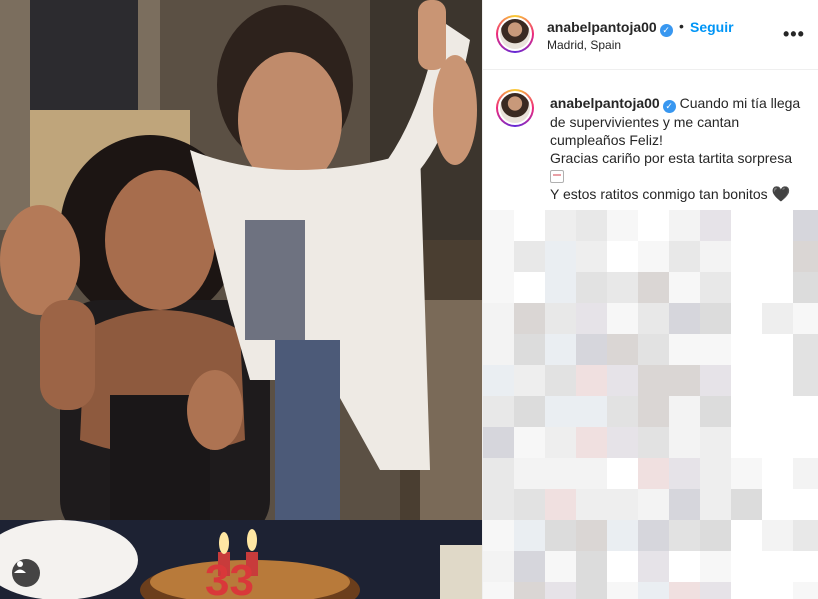 Image resolution: width=818 pixels, height=599 pixels. I want to click on follow-button: Seguir, so click(712, 27).